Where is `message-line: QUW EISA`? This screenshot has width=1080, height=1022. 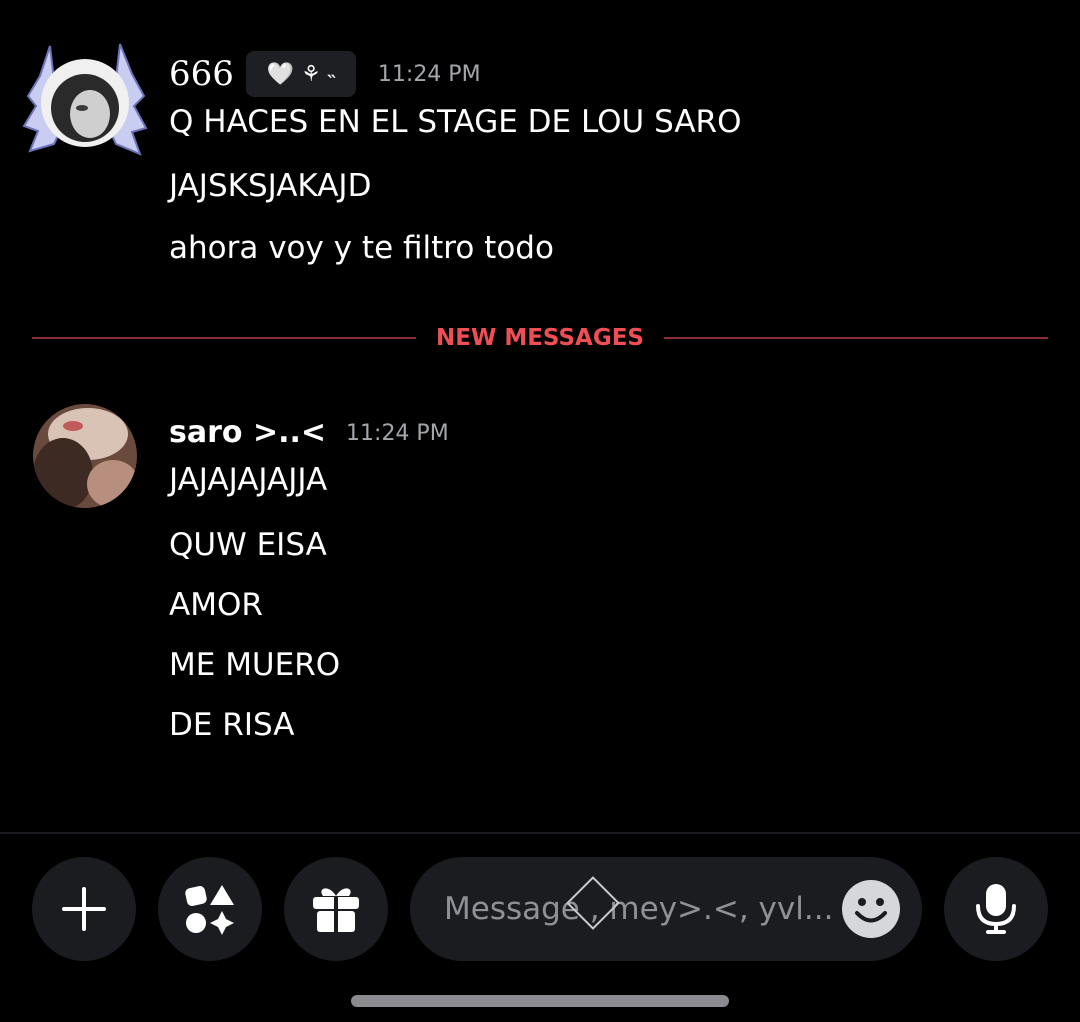
message-line: QUW EISA is located at coordinates (248, 545).